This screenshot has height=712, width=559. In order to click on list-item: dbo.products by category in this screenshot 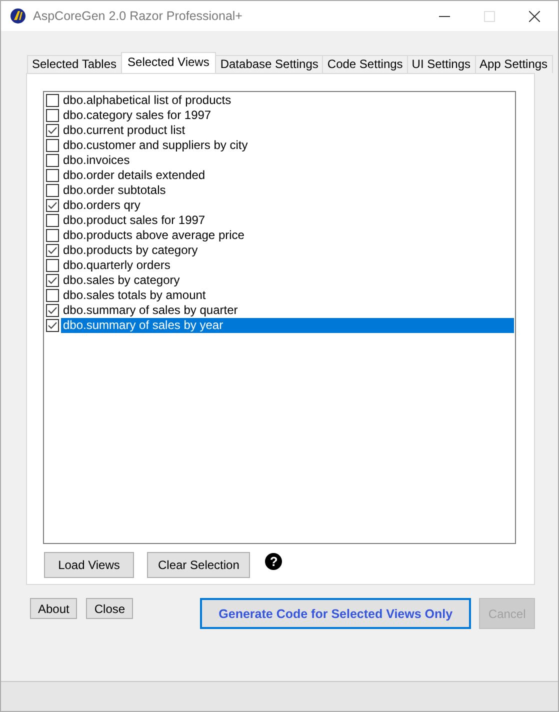, I will do `click(287, 250)`.